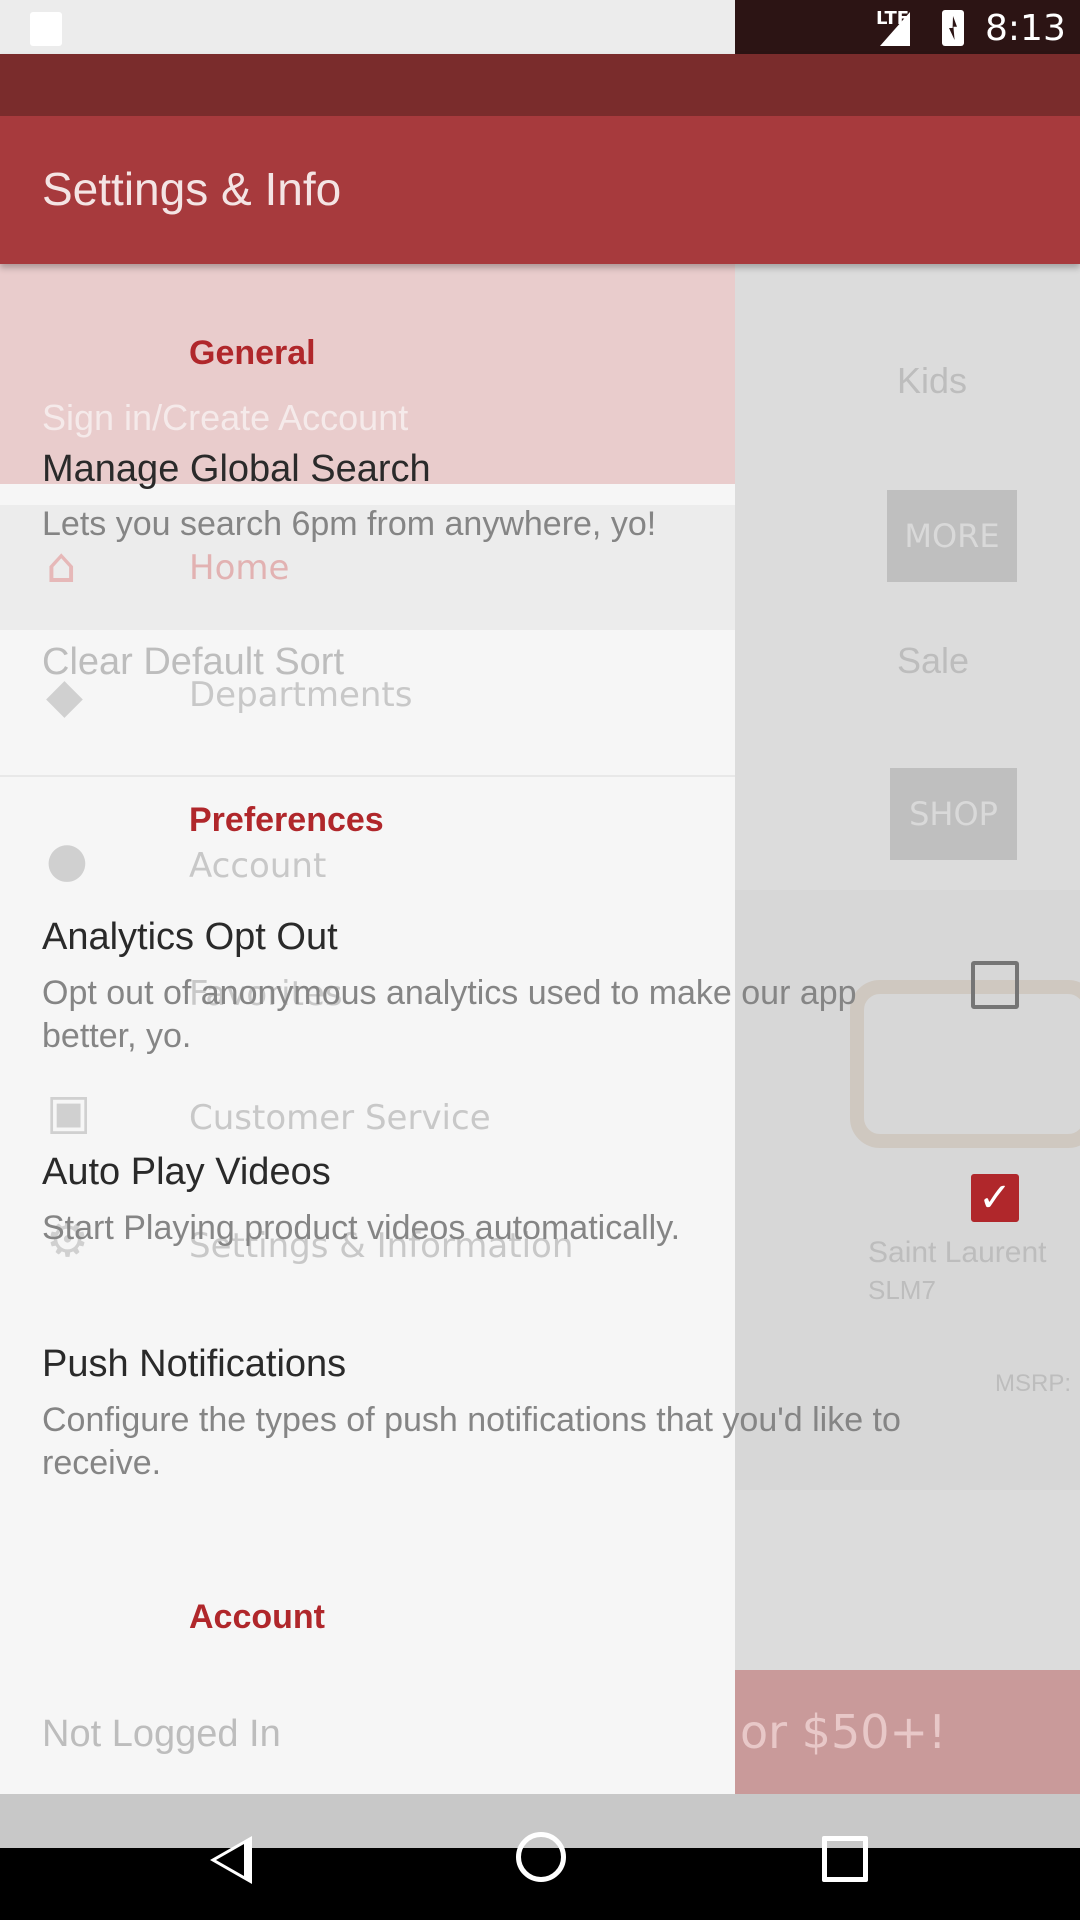  Describe the element at coordinates (1033, 1383) in the screenshot. I see `background-product-msrp: MSRP:` at that location.